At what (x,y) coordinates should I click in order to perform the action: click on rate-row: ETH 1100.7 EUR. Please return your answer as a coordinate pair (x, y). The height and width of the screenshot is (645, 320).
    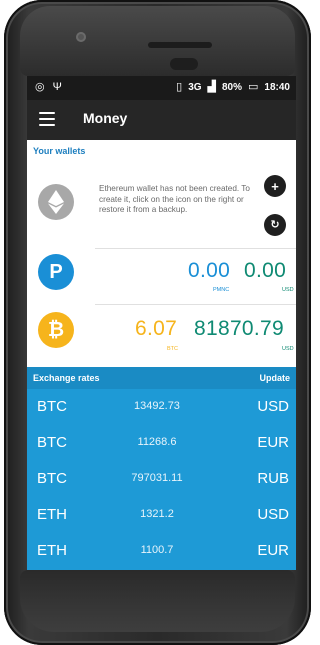
    Looking at the image, I should click on (161, 551).